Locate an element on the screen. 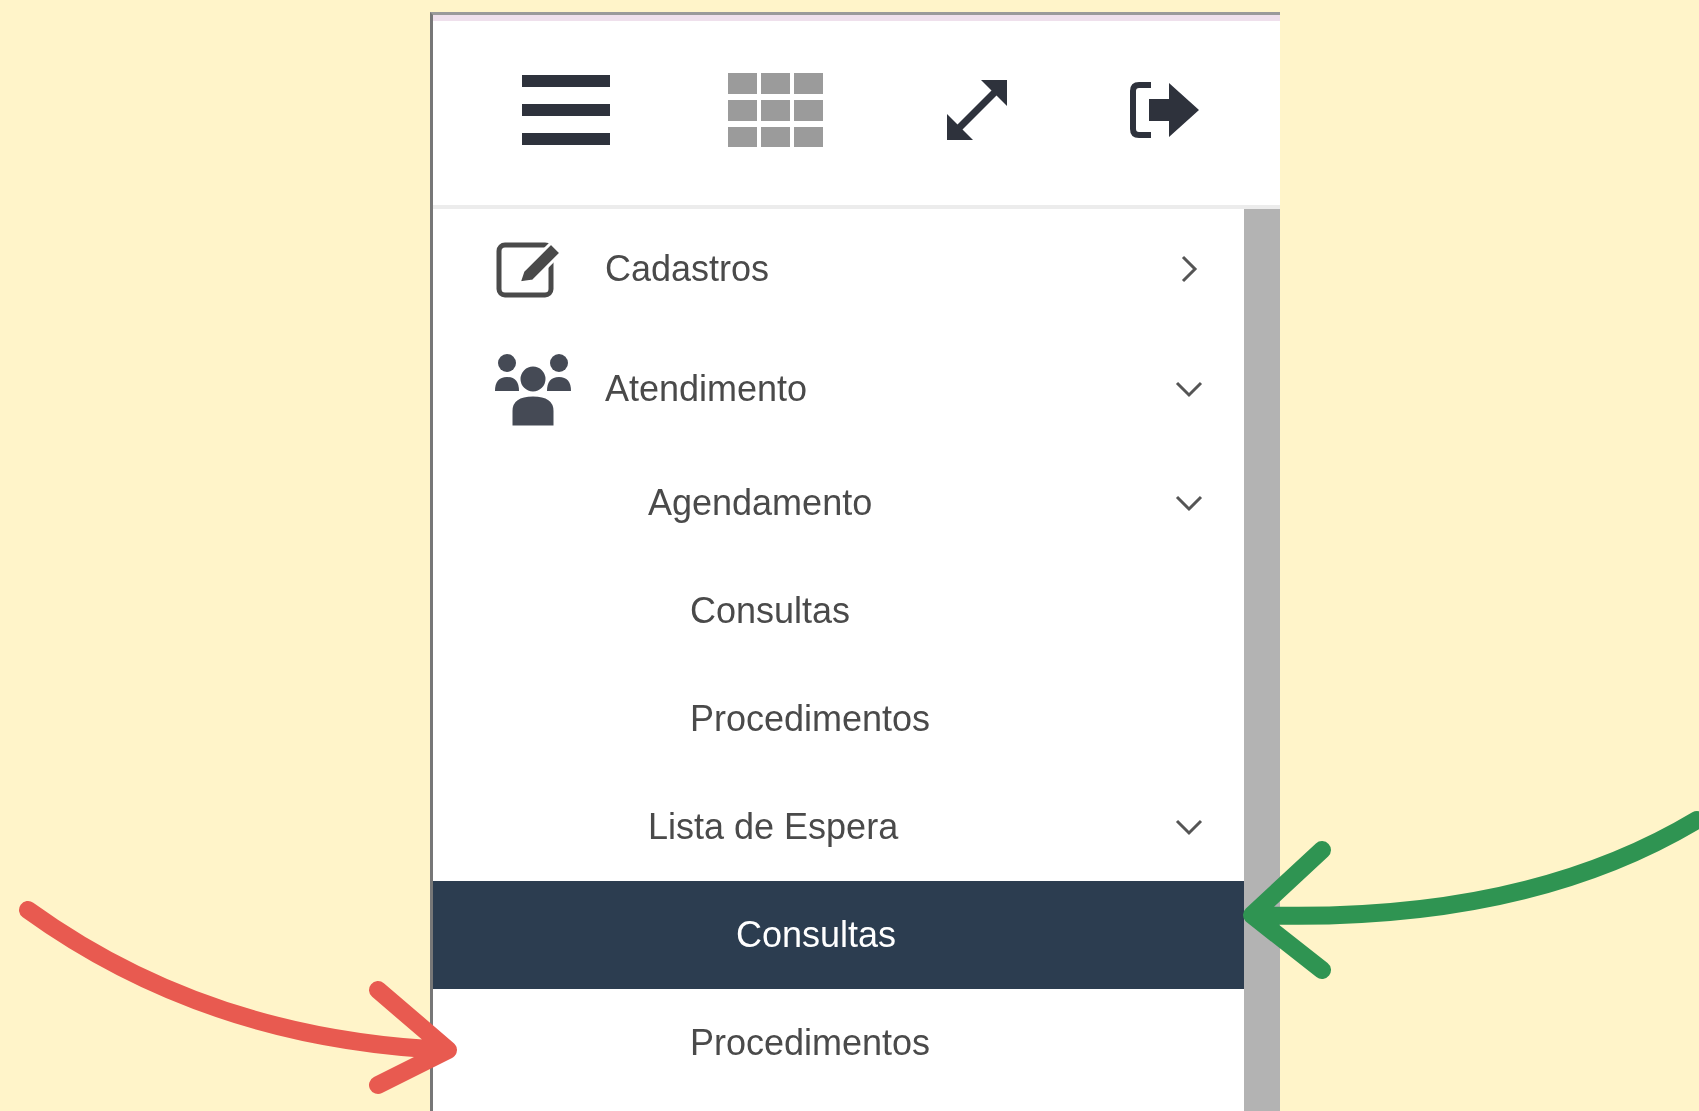 This screenshot has width=1699, height=1111. logout-icon is located at coordinates (1164, 110).